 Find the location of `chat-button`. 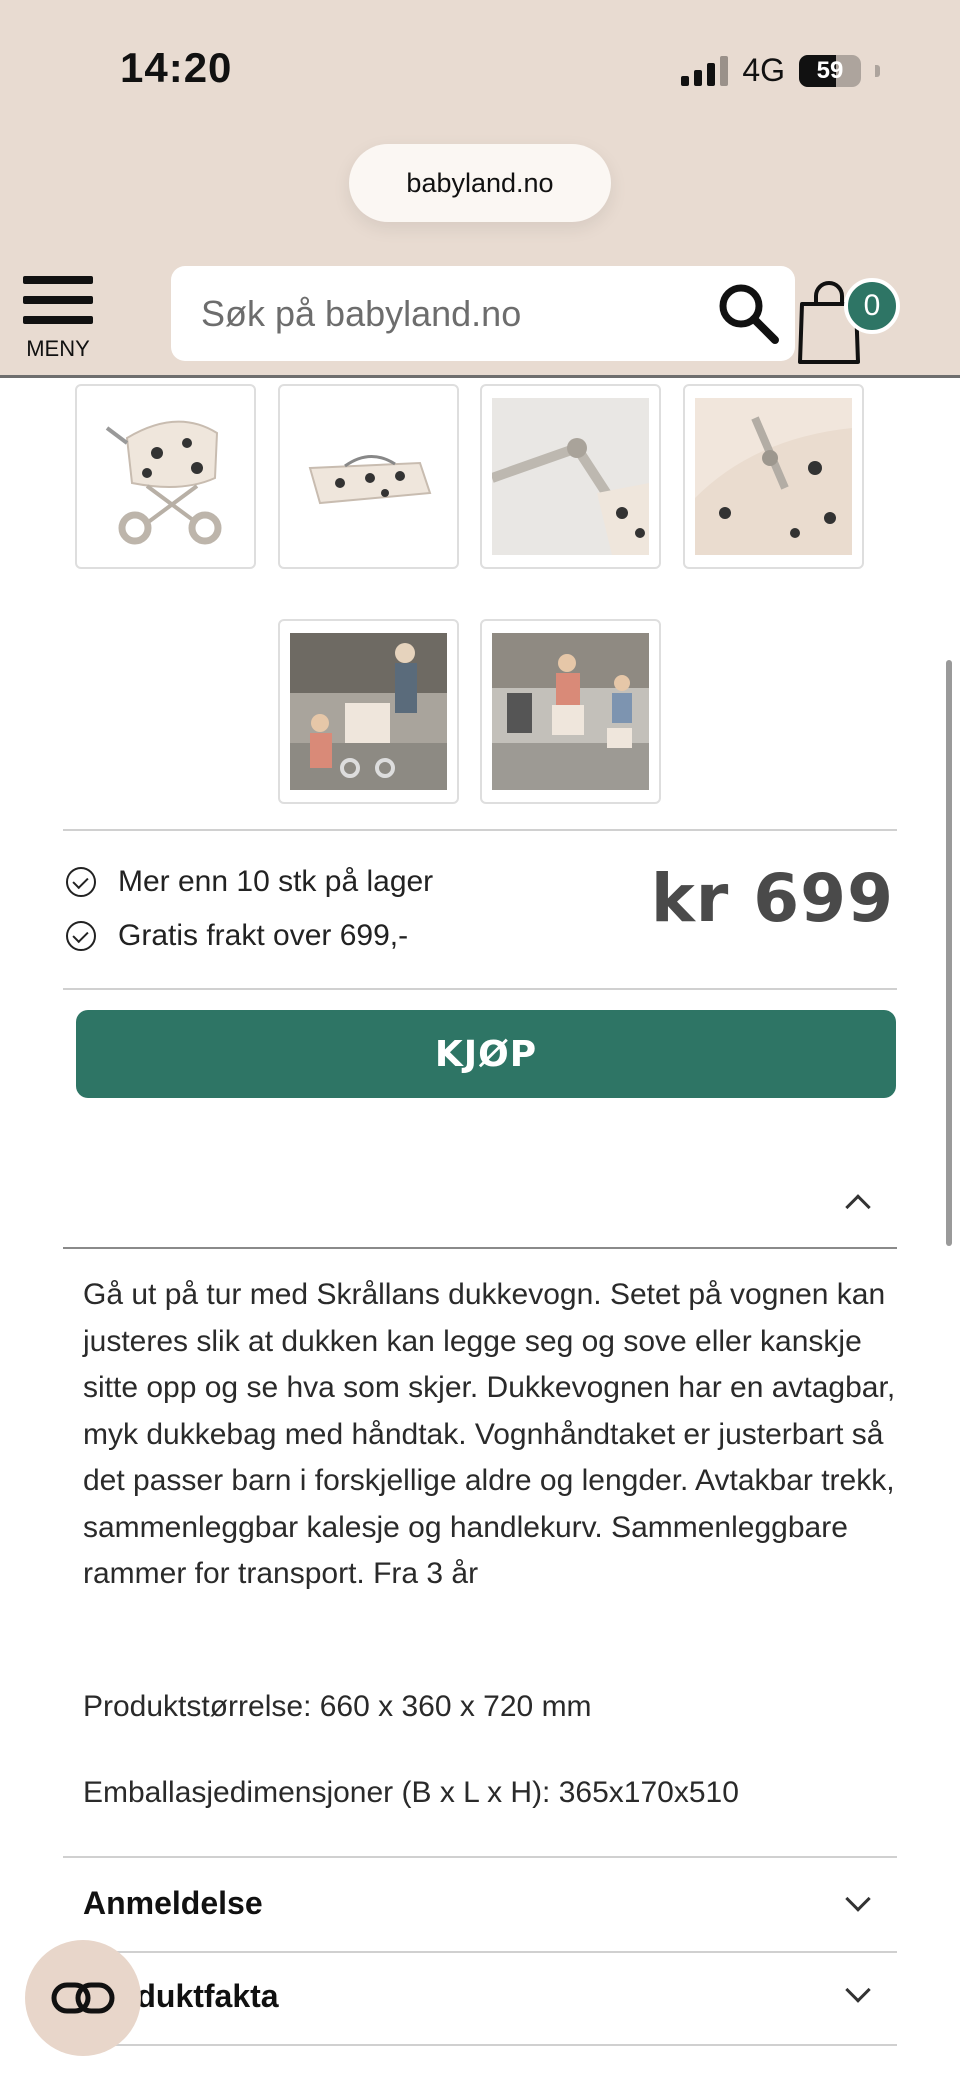

chat-button is located at coordinates (83, 1998).